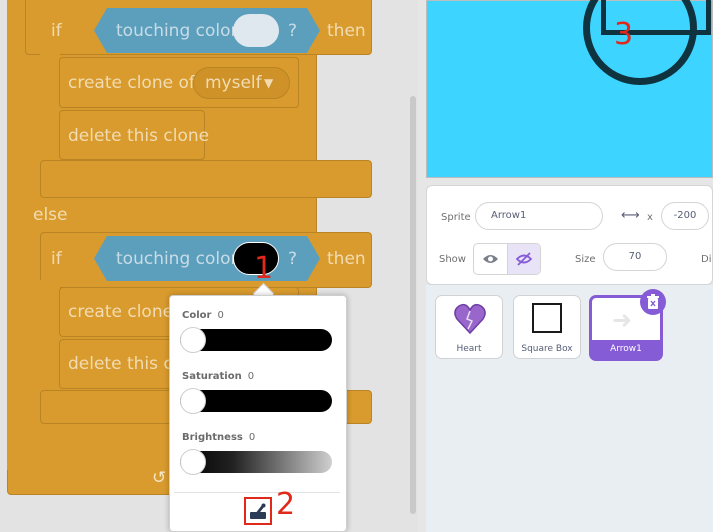 The width and height of the screenshot is (713, 532). What do you see at coordinates (121, 312) in the screenshot?
I see `create-clone-label-2: create clone` at bounding box center [121, 312].